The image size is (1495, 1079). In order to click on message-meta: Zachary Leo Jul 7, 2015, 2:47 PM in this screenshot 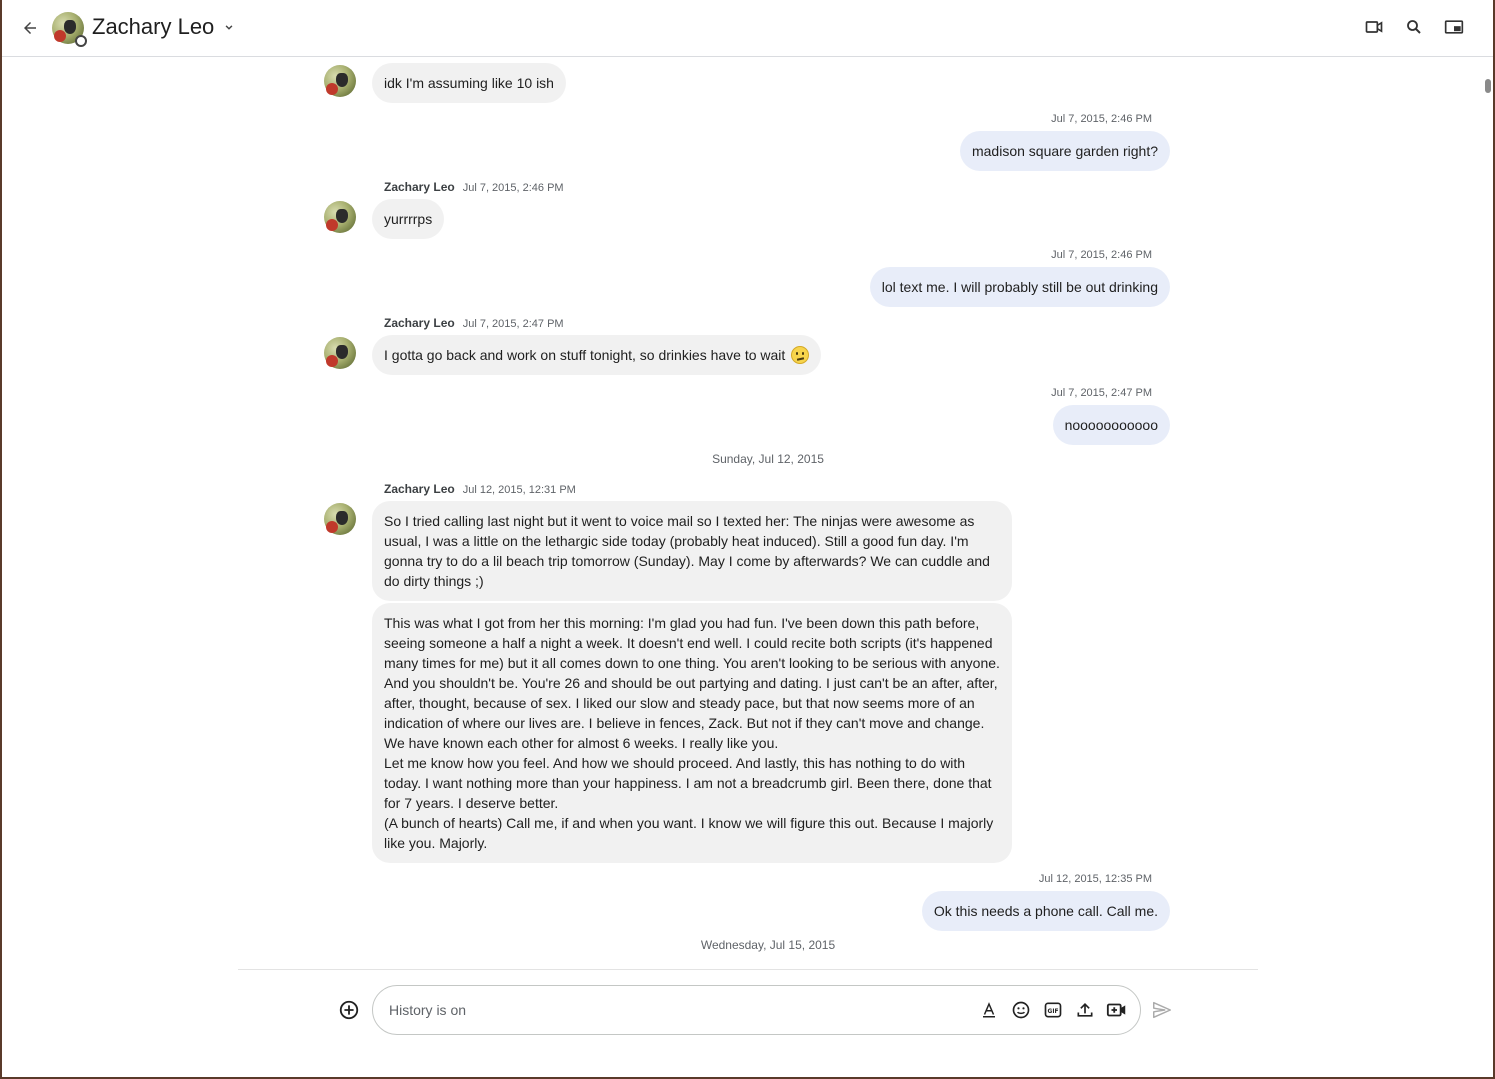, I will do `click(474, 323)`.